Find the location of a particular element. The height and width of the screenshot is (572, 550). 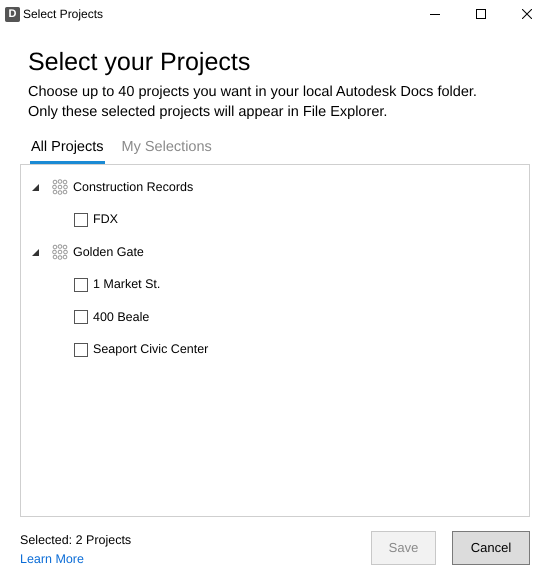

learn-more-link: Learn More is located at coordinates (52, 559).